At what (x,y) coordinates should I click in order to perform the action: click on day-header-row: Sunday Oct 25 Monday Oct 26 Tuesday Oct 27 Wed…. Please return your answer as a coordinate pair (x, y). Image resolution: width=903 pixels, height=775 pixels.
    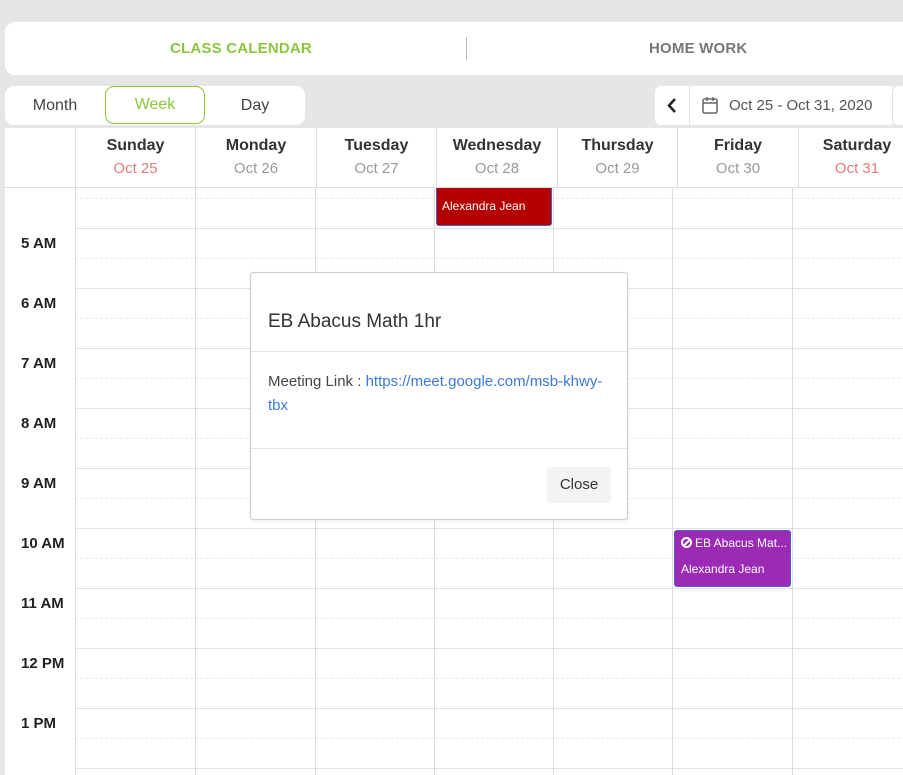
    Looking at the image, I should click on (454, 158).